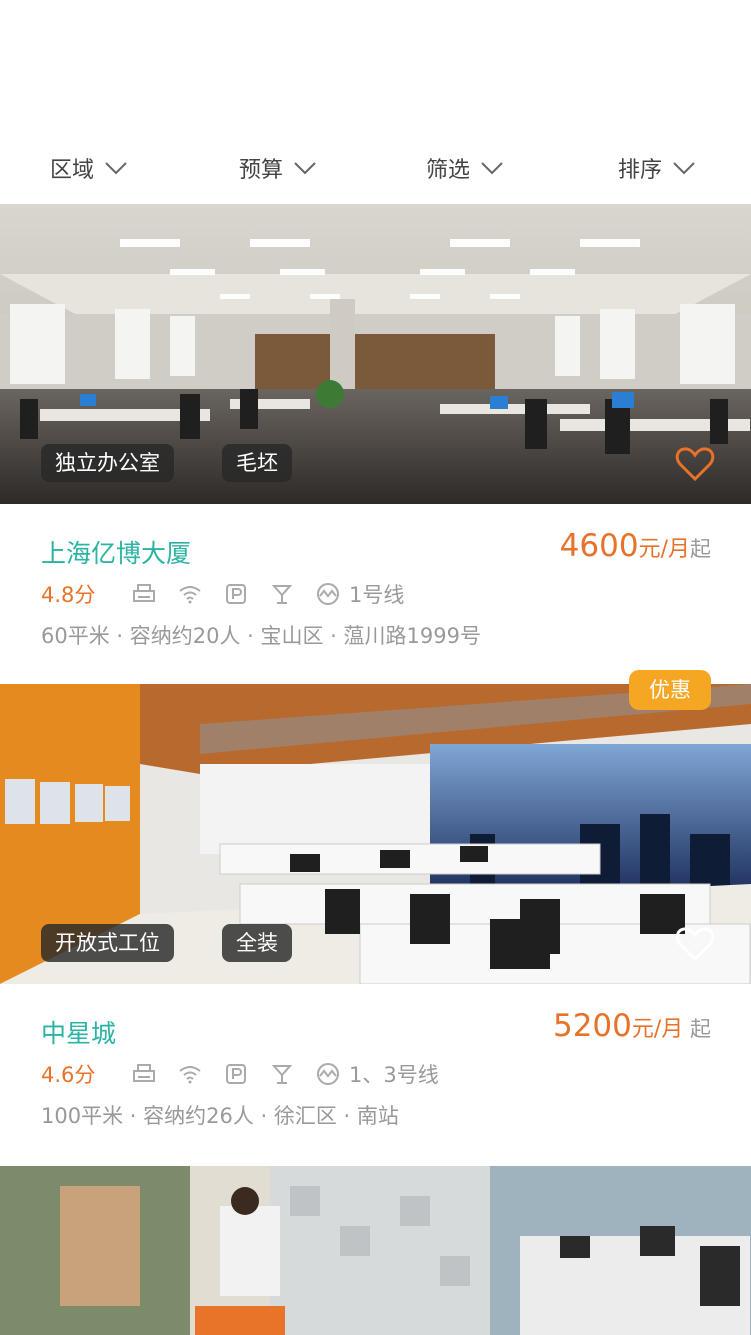  I want to click on price-value: 4600, so click(599, 546).